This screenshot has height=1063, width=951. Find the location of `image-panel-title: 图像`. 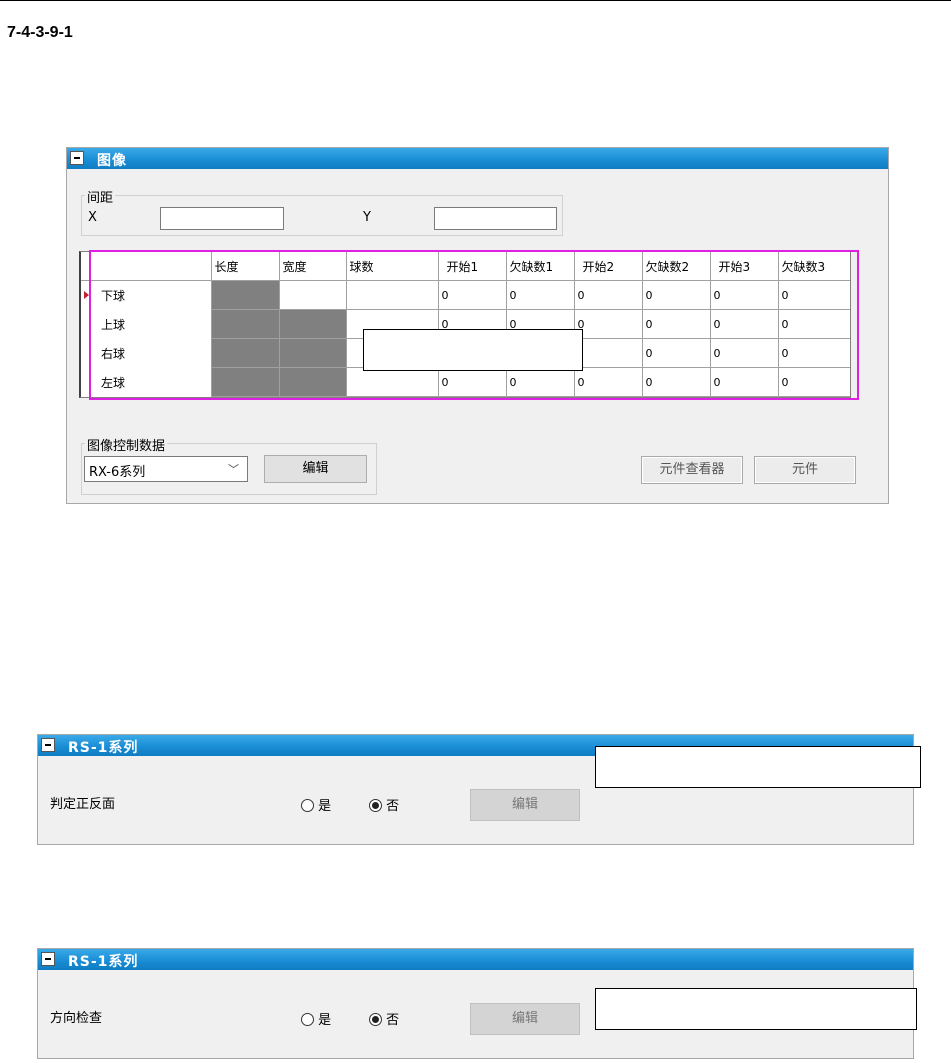

image-panel-title: 图像 is located at coordinates (112, 161).